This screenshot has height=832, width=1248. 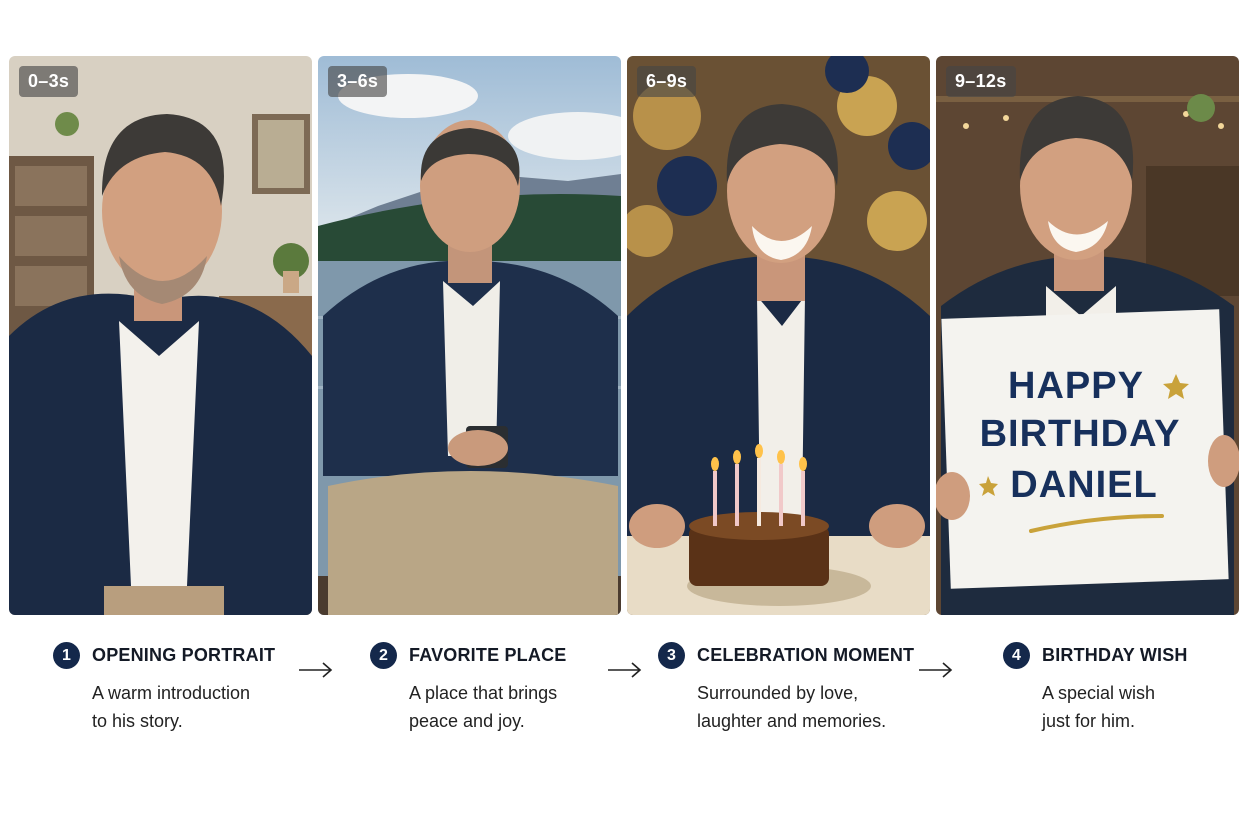 What do you see at coordinates (483, 707) in the screenshot?
I see `step-description: A place that brings peace and joy.` at bounding box center [483, 707].